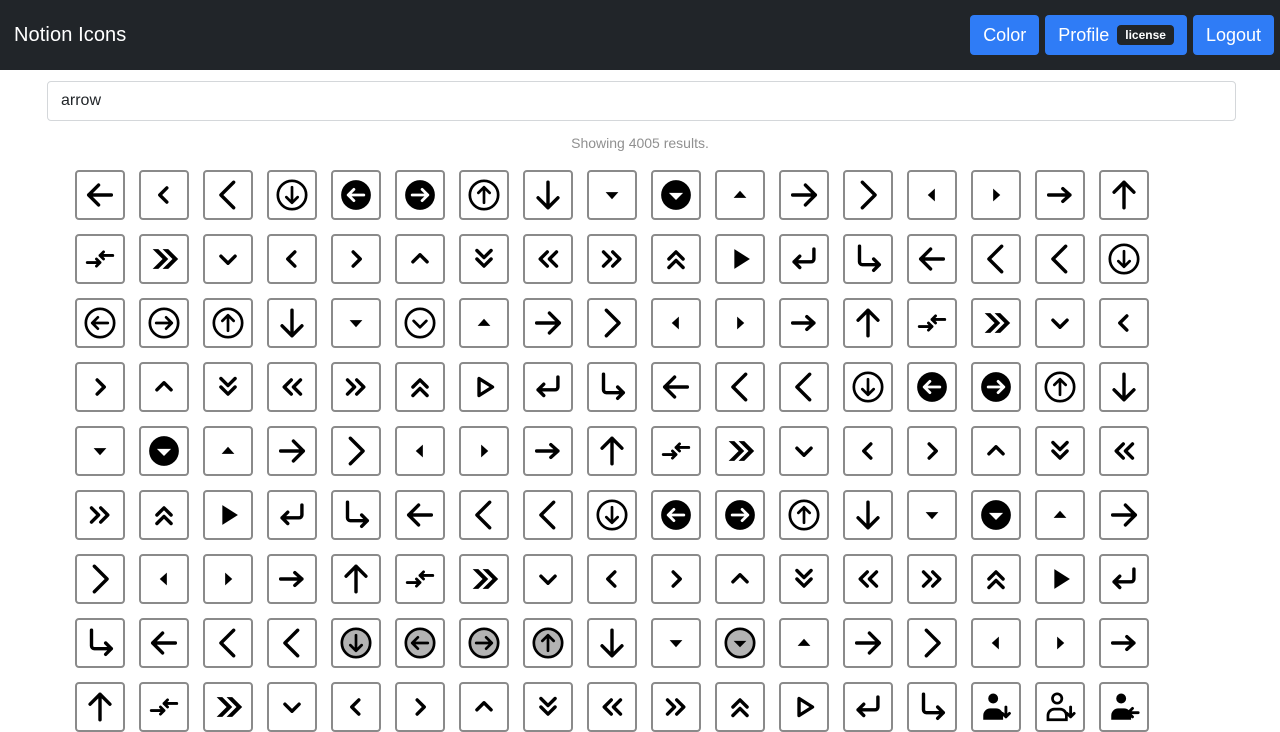 The height and width of the screenshot is (732, 1280). What do you see at coordinates (70, 35) in the screenshot?
I see `app-title: Notion Icons` at bounding box center [70, 35].